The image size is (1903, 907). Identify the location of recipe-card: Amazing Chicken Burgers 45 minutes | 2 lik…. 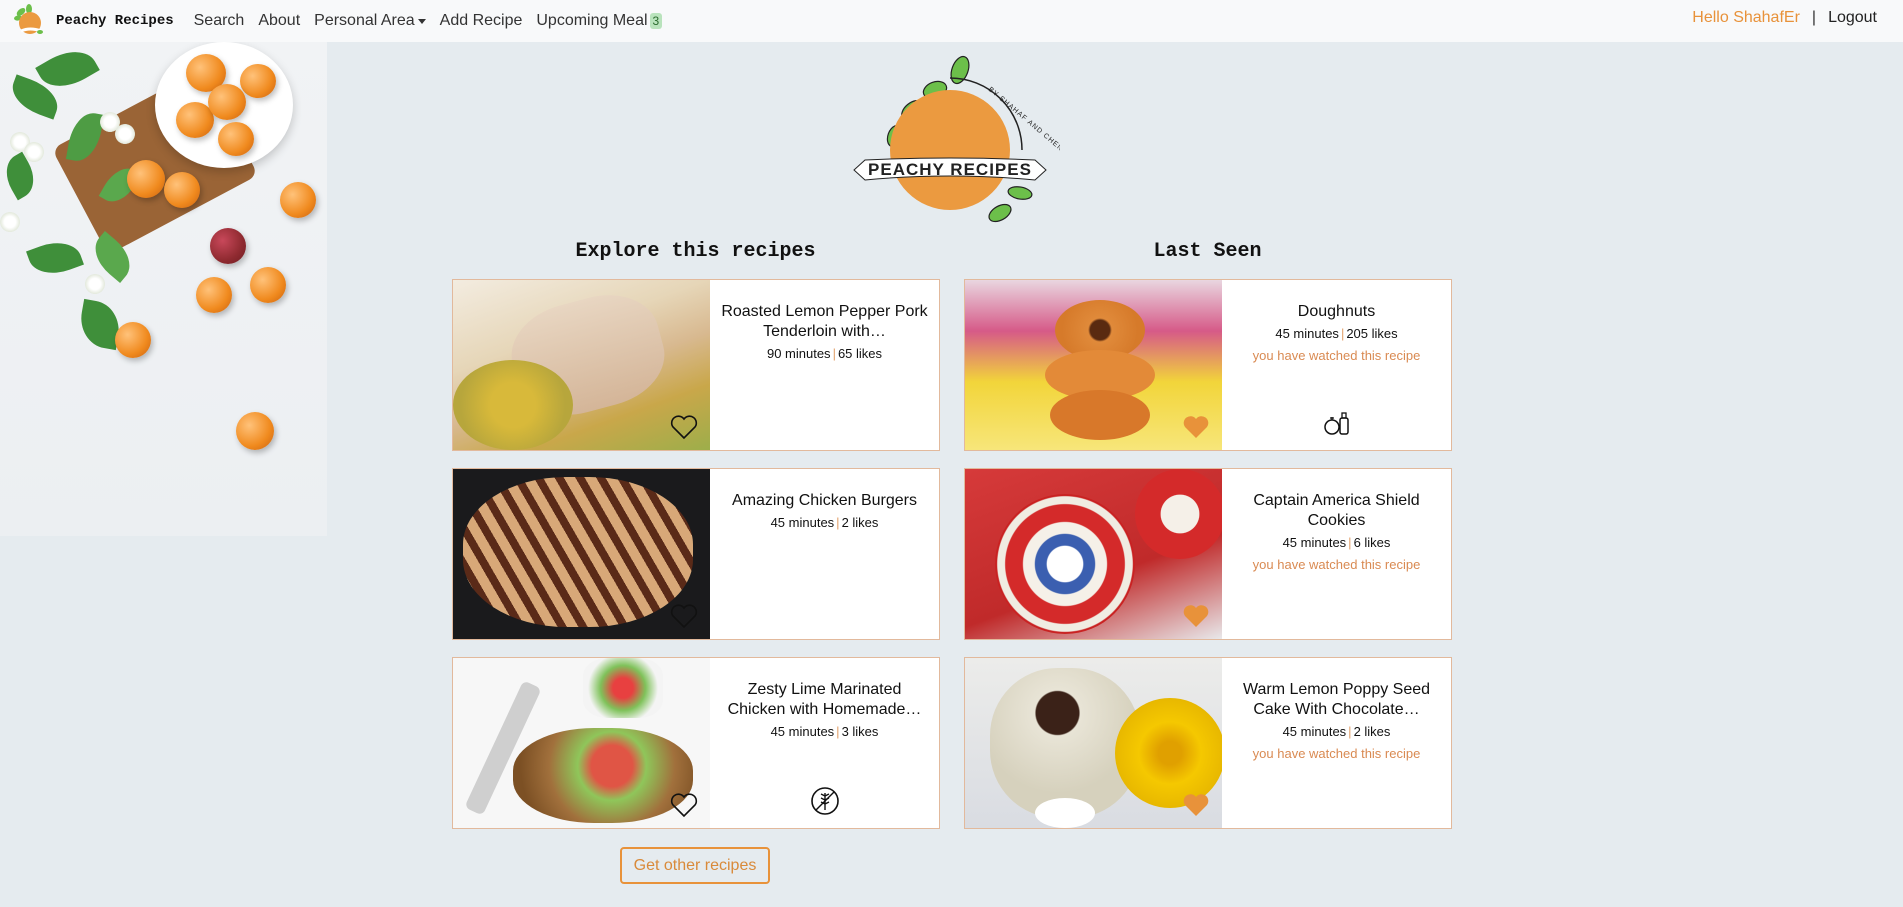
(696, 554).